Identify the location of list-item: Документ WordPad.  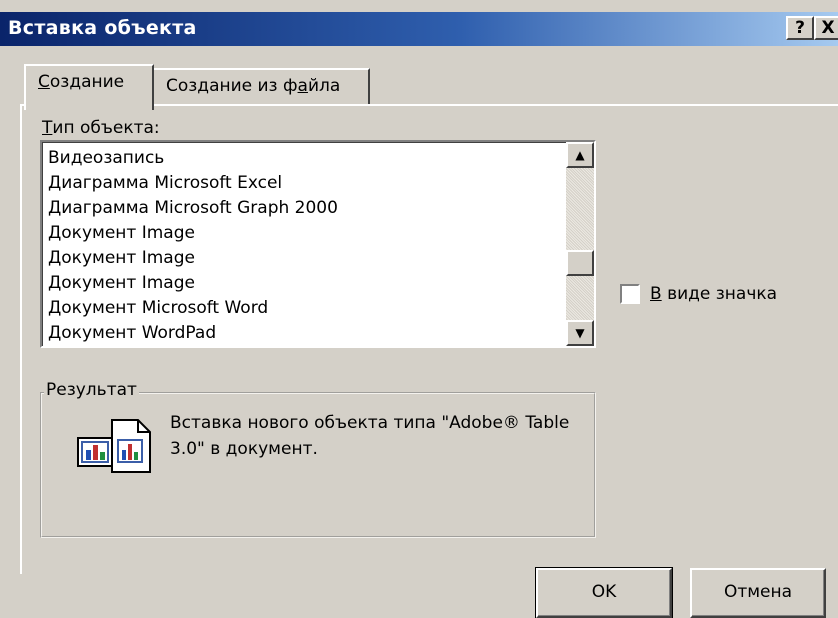
(193, 333).